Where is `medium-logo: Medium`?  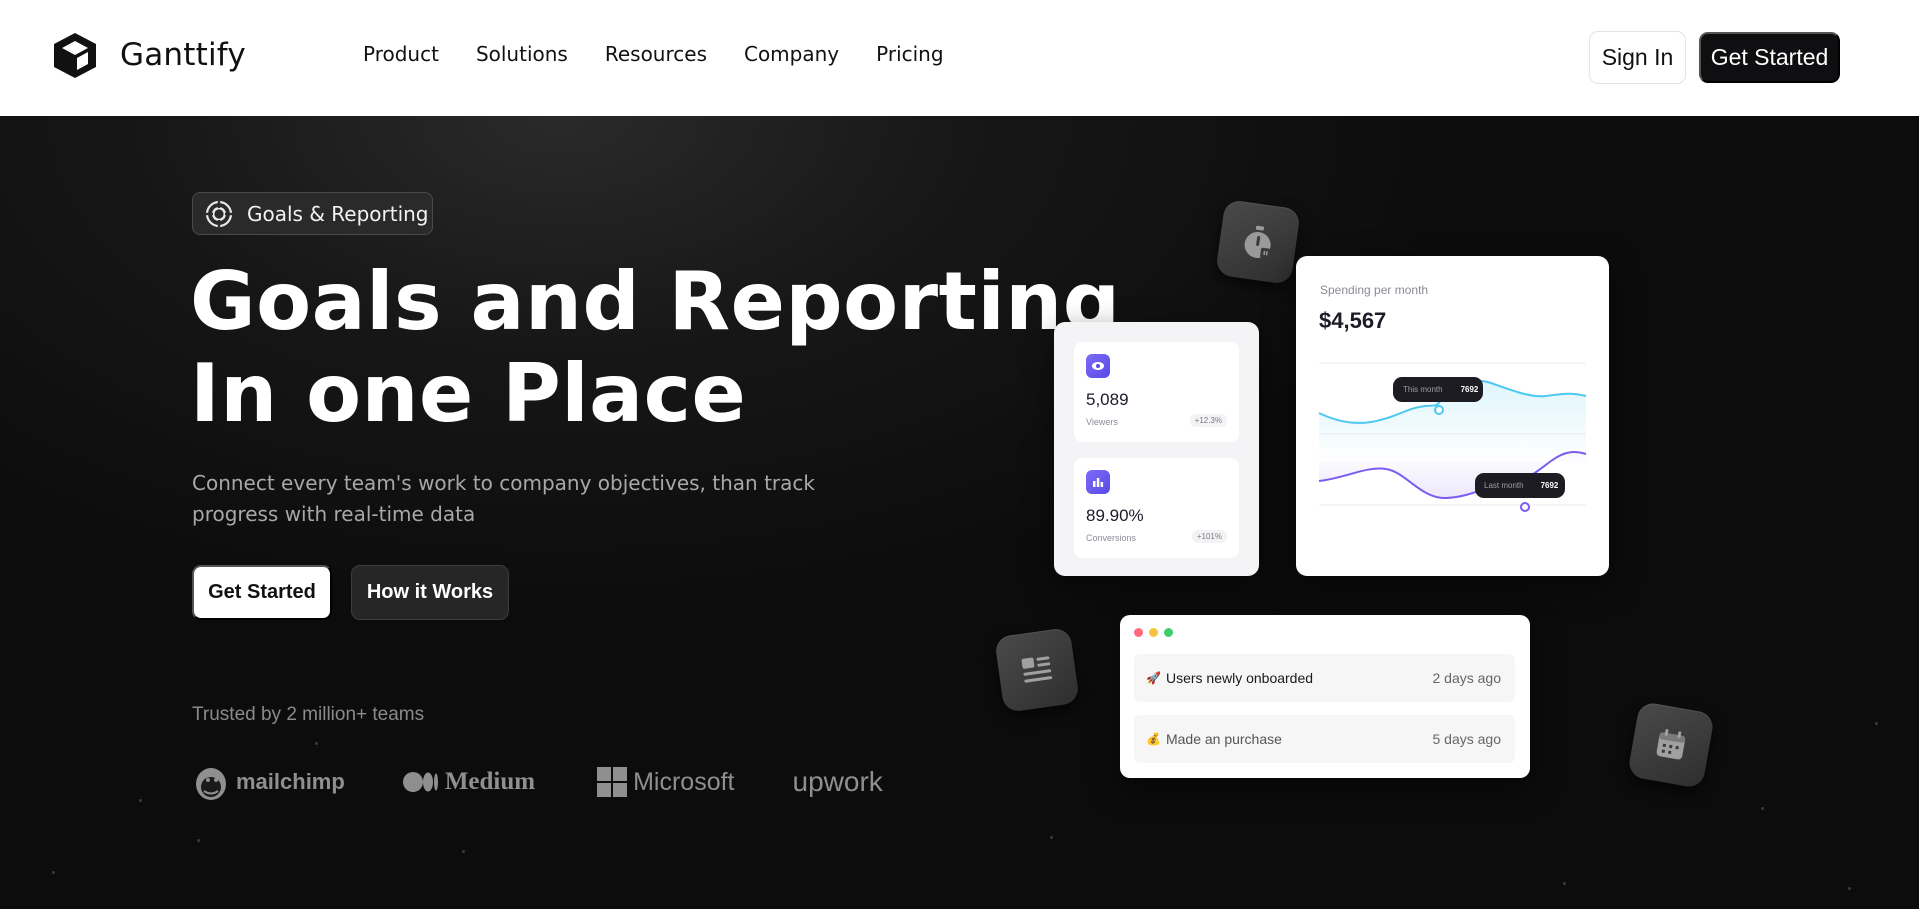 medium-logo: Medium is located at coordinates (469, 782).